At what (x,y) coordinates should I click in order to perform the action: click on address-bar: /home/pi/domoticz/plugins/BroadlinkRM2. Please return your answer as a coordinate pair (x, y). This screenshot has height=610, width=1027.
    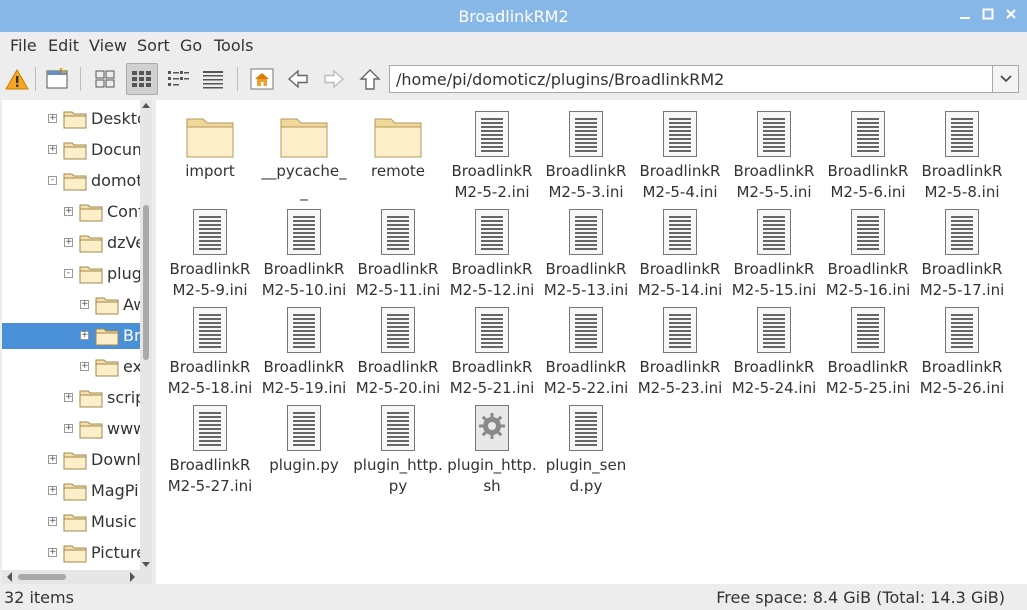
    Looking at the image, I should click on (691, 79).